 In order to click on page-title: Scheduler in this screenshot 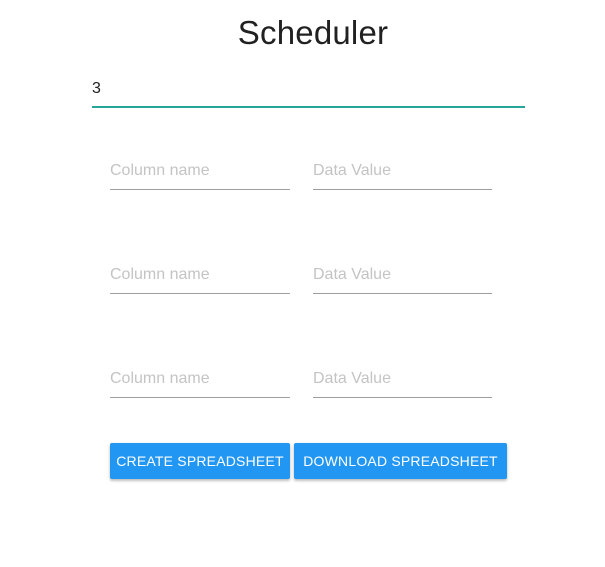, I will do `click(313, 32)`.